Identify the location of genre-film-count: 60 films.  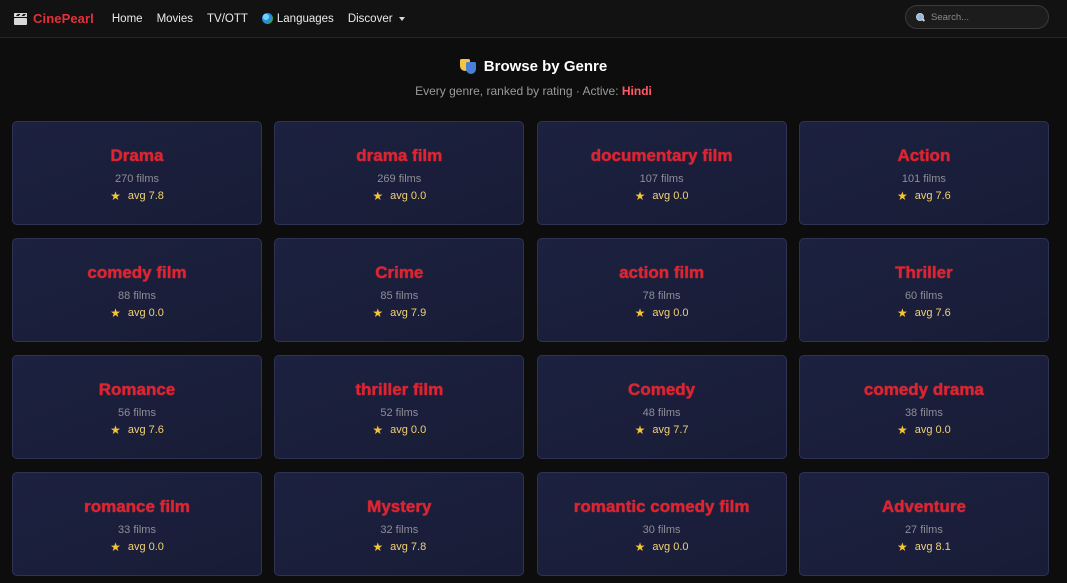
(923, 296).